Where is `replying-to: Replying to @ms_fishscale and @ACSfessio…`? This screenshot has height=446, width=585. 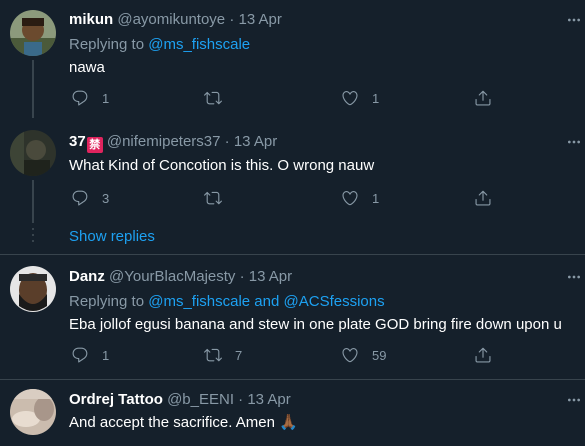
replying-to: Replying to @ms_fishscale and @ACSfessio… is located at coordinates (227, 302).